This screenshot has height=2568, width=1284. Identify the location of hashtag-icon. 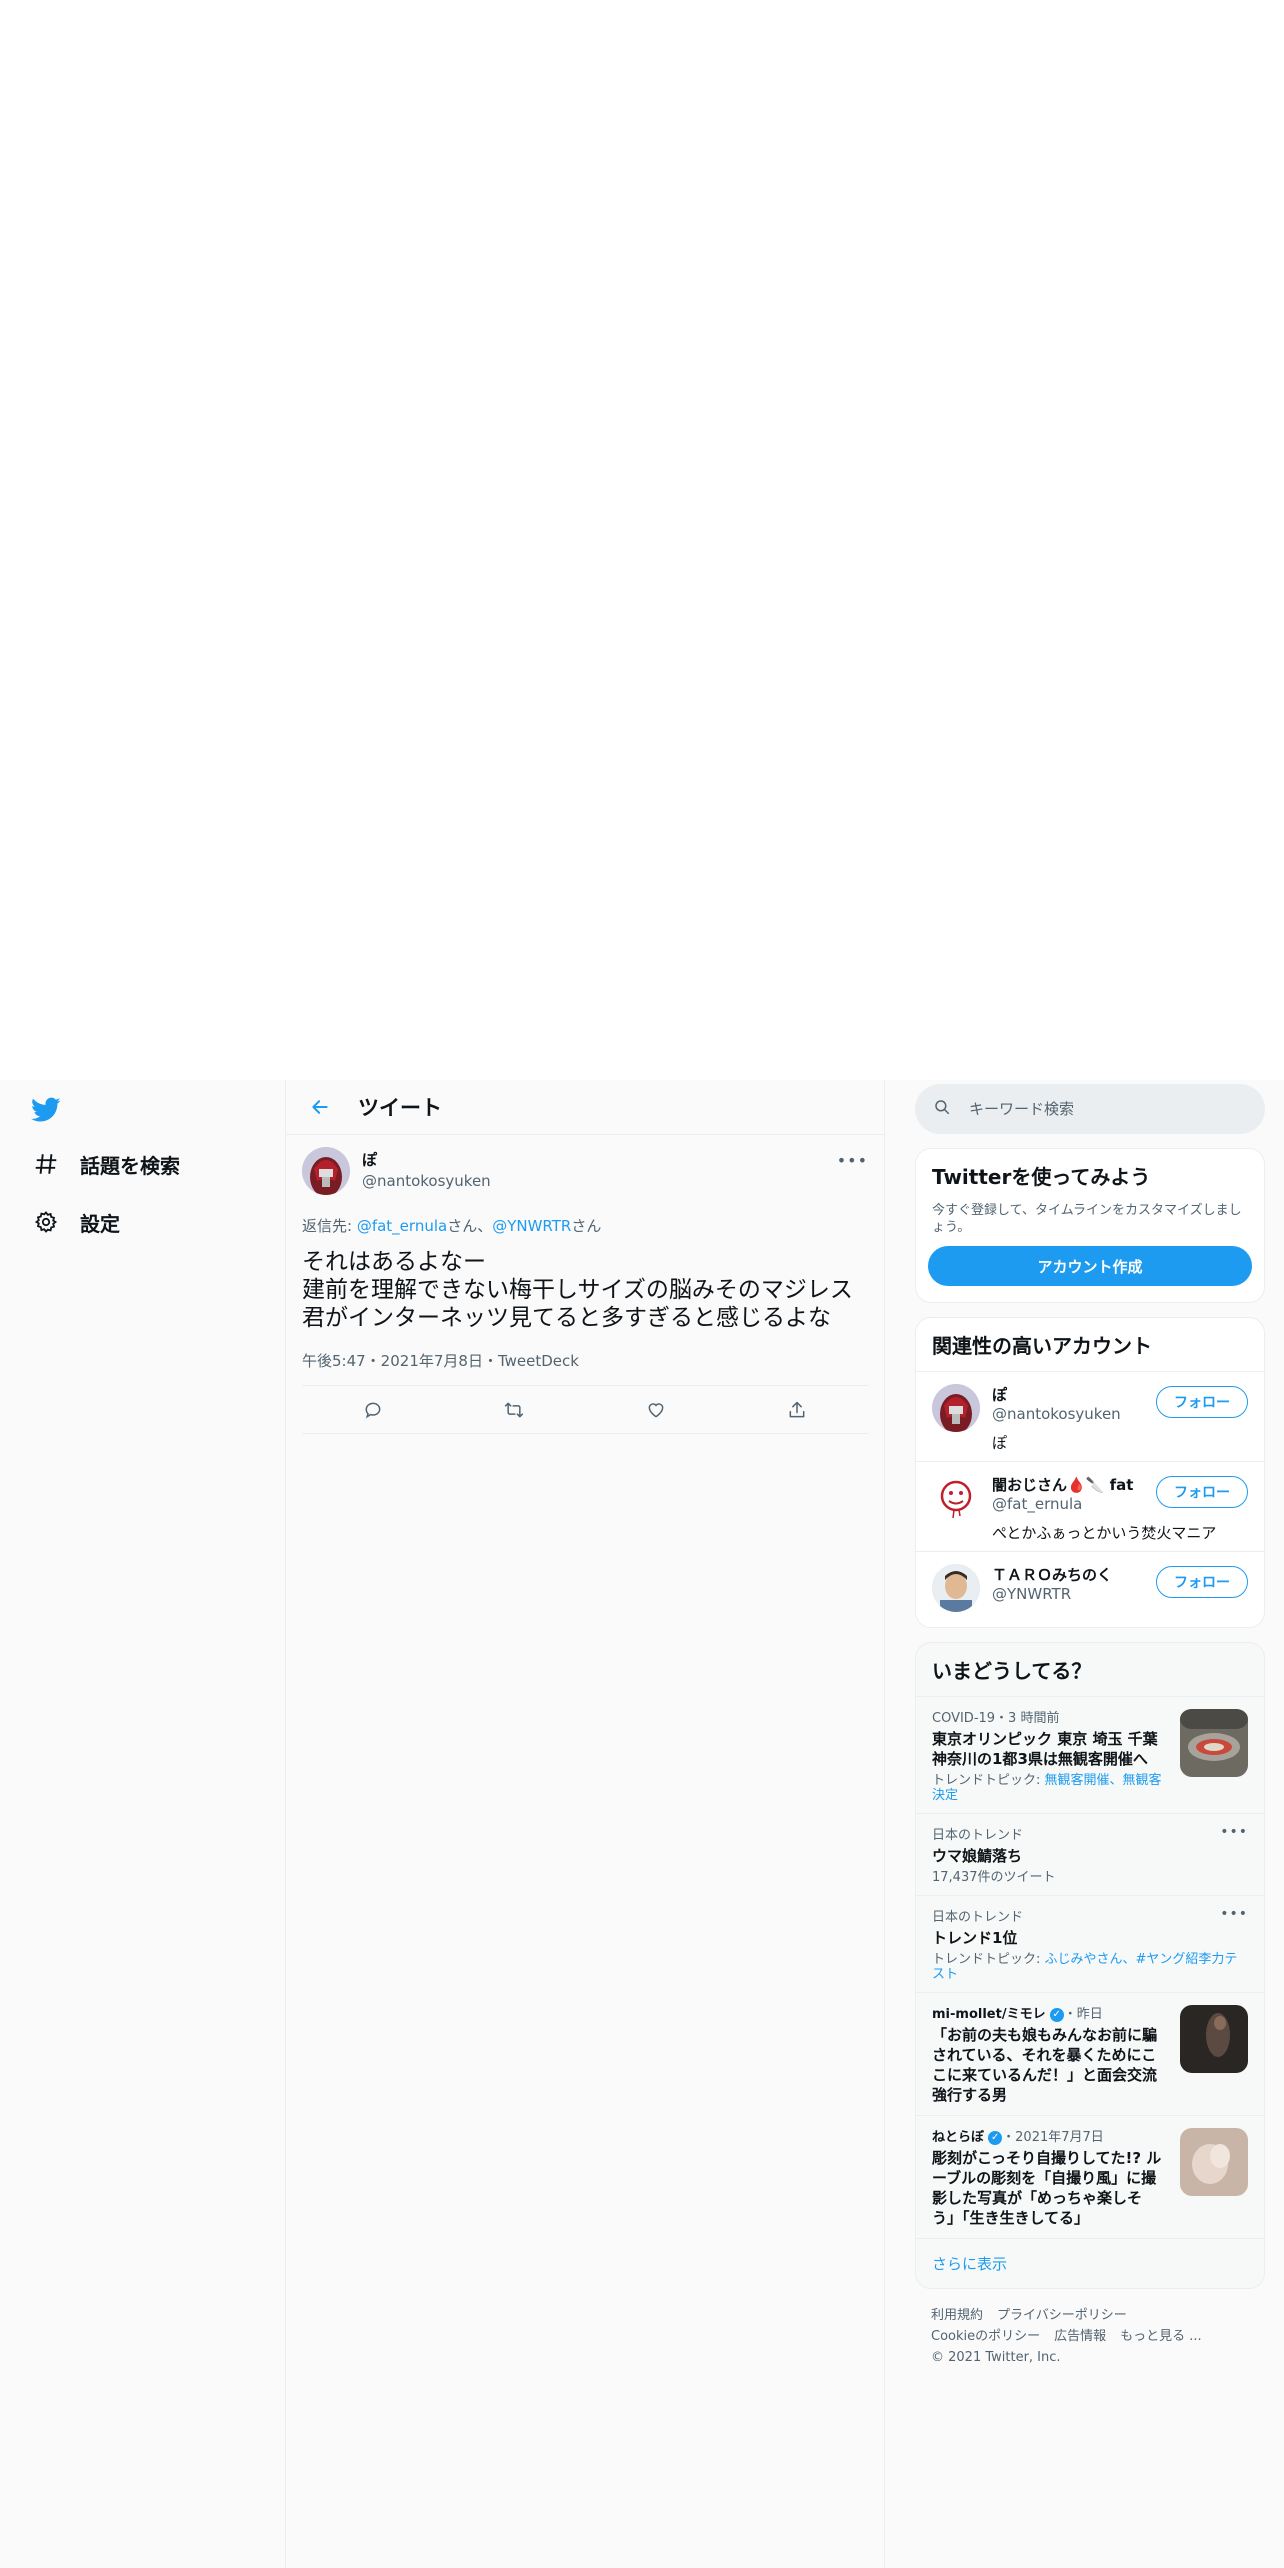
(46, 1164).